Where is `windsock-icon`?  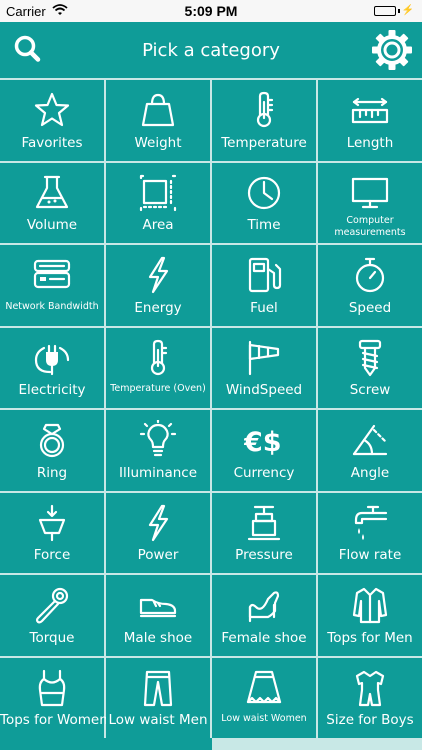 windsock-icon is located at coordinates (264, 357).